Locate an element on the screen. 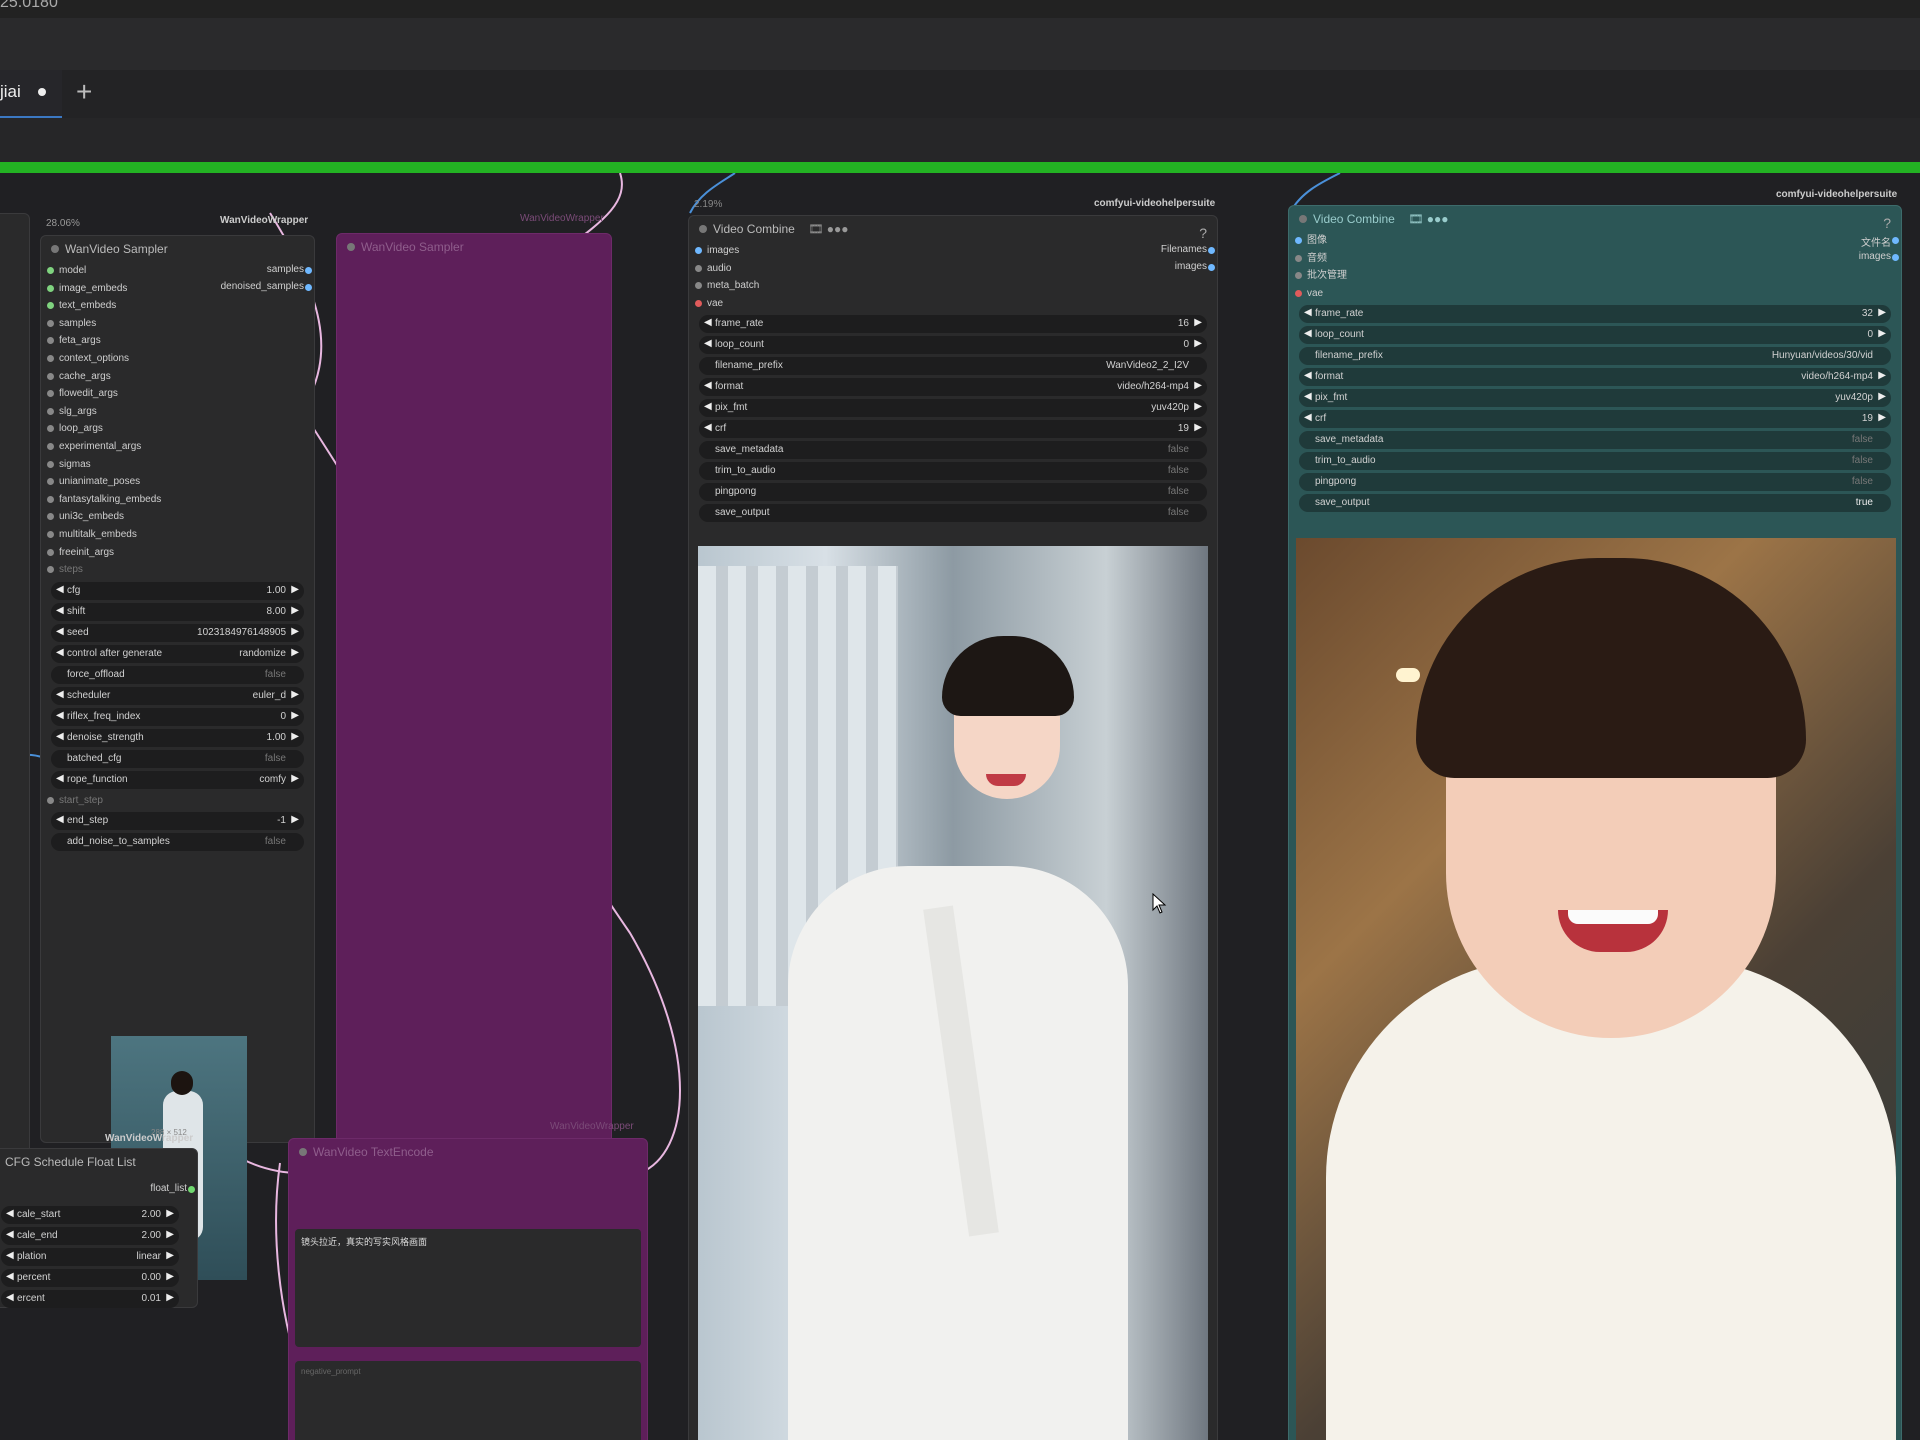 The image size is (1920, 1440). text-widget: filename_prefix Hunyuan/videos/30/vid is located at coordinates (1595, 356).